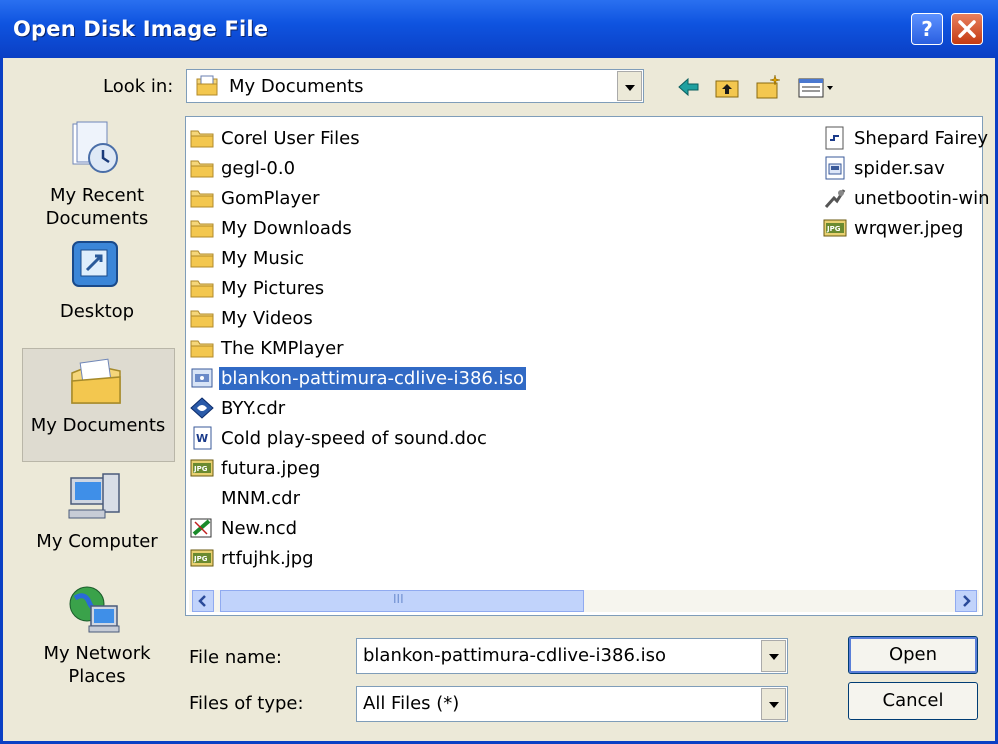 The image size is (998, 744). I want to click on file-list-item: New.ncd, so click(244, 528).